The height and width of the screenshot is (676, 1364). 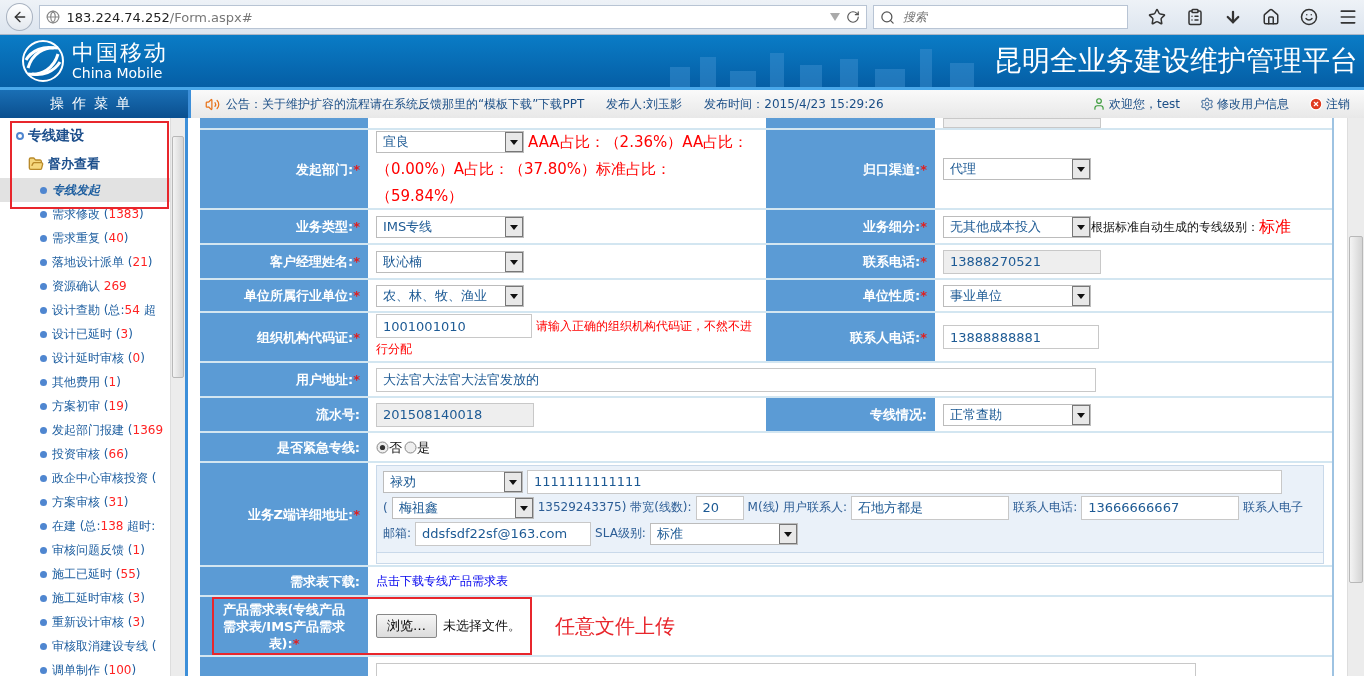 I want to click on input-field: 石地方都是, so click(x=930, y=507).